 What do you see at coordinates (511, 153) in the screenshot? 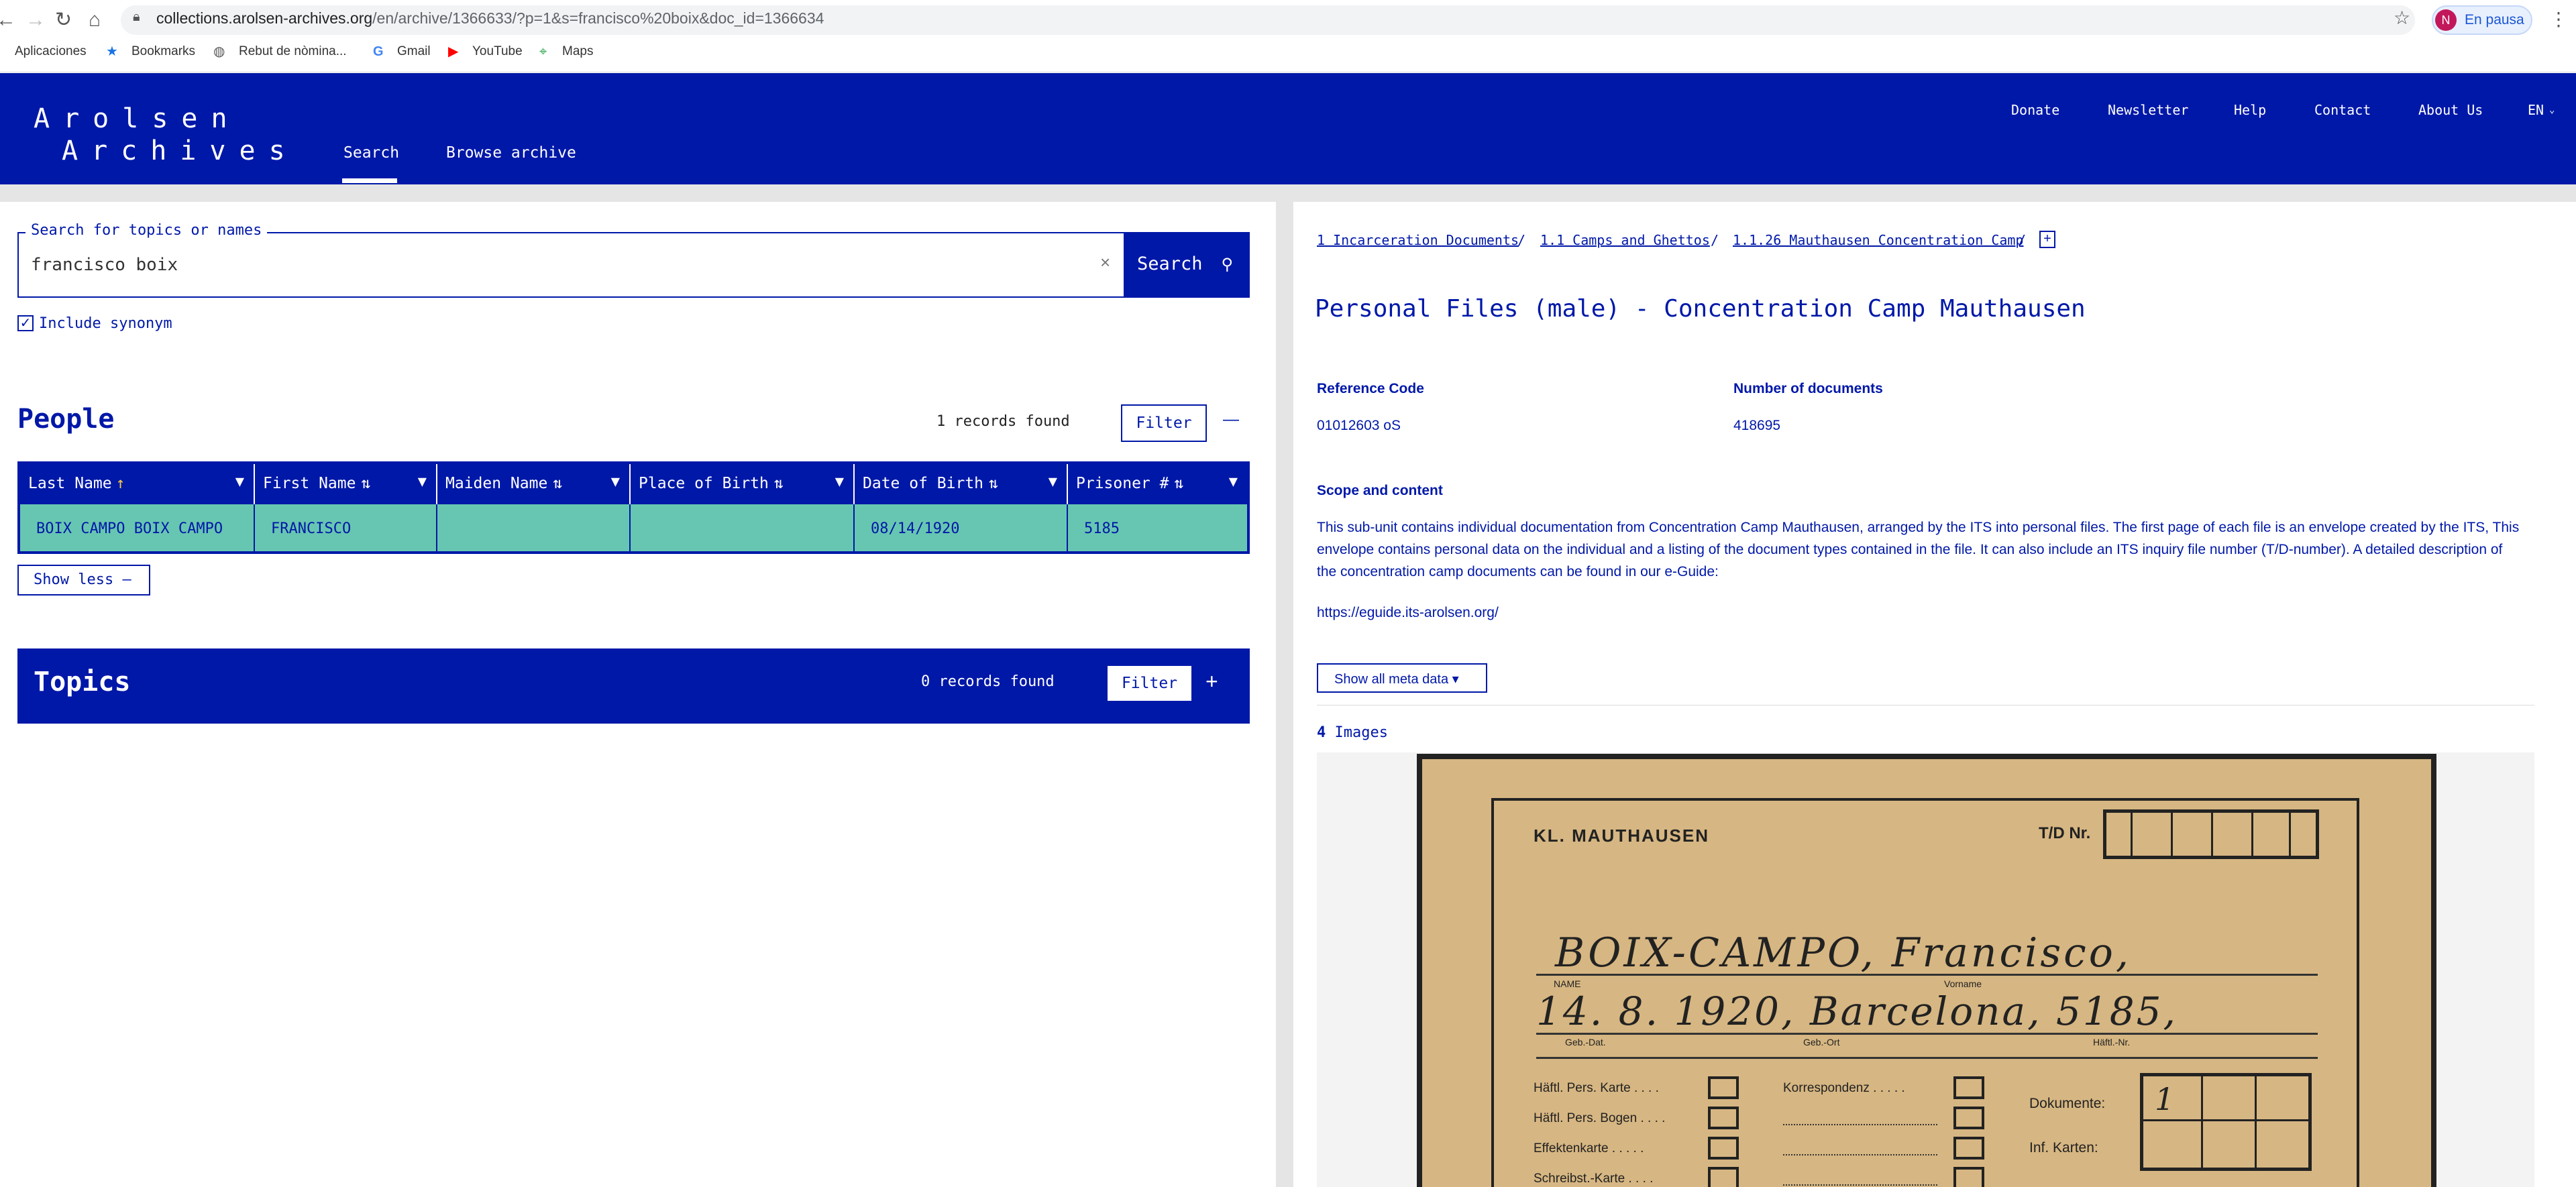
I see `tab-browse-archive: Browse archive` at bounding box center [511, 153].